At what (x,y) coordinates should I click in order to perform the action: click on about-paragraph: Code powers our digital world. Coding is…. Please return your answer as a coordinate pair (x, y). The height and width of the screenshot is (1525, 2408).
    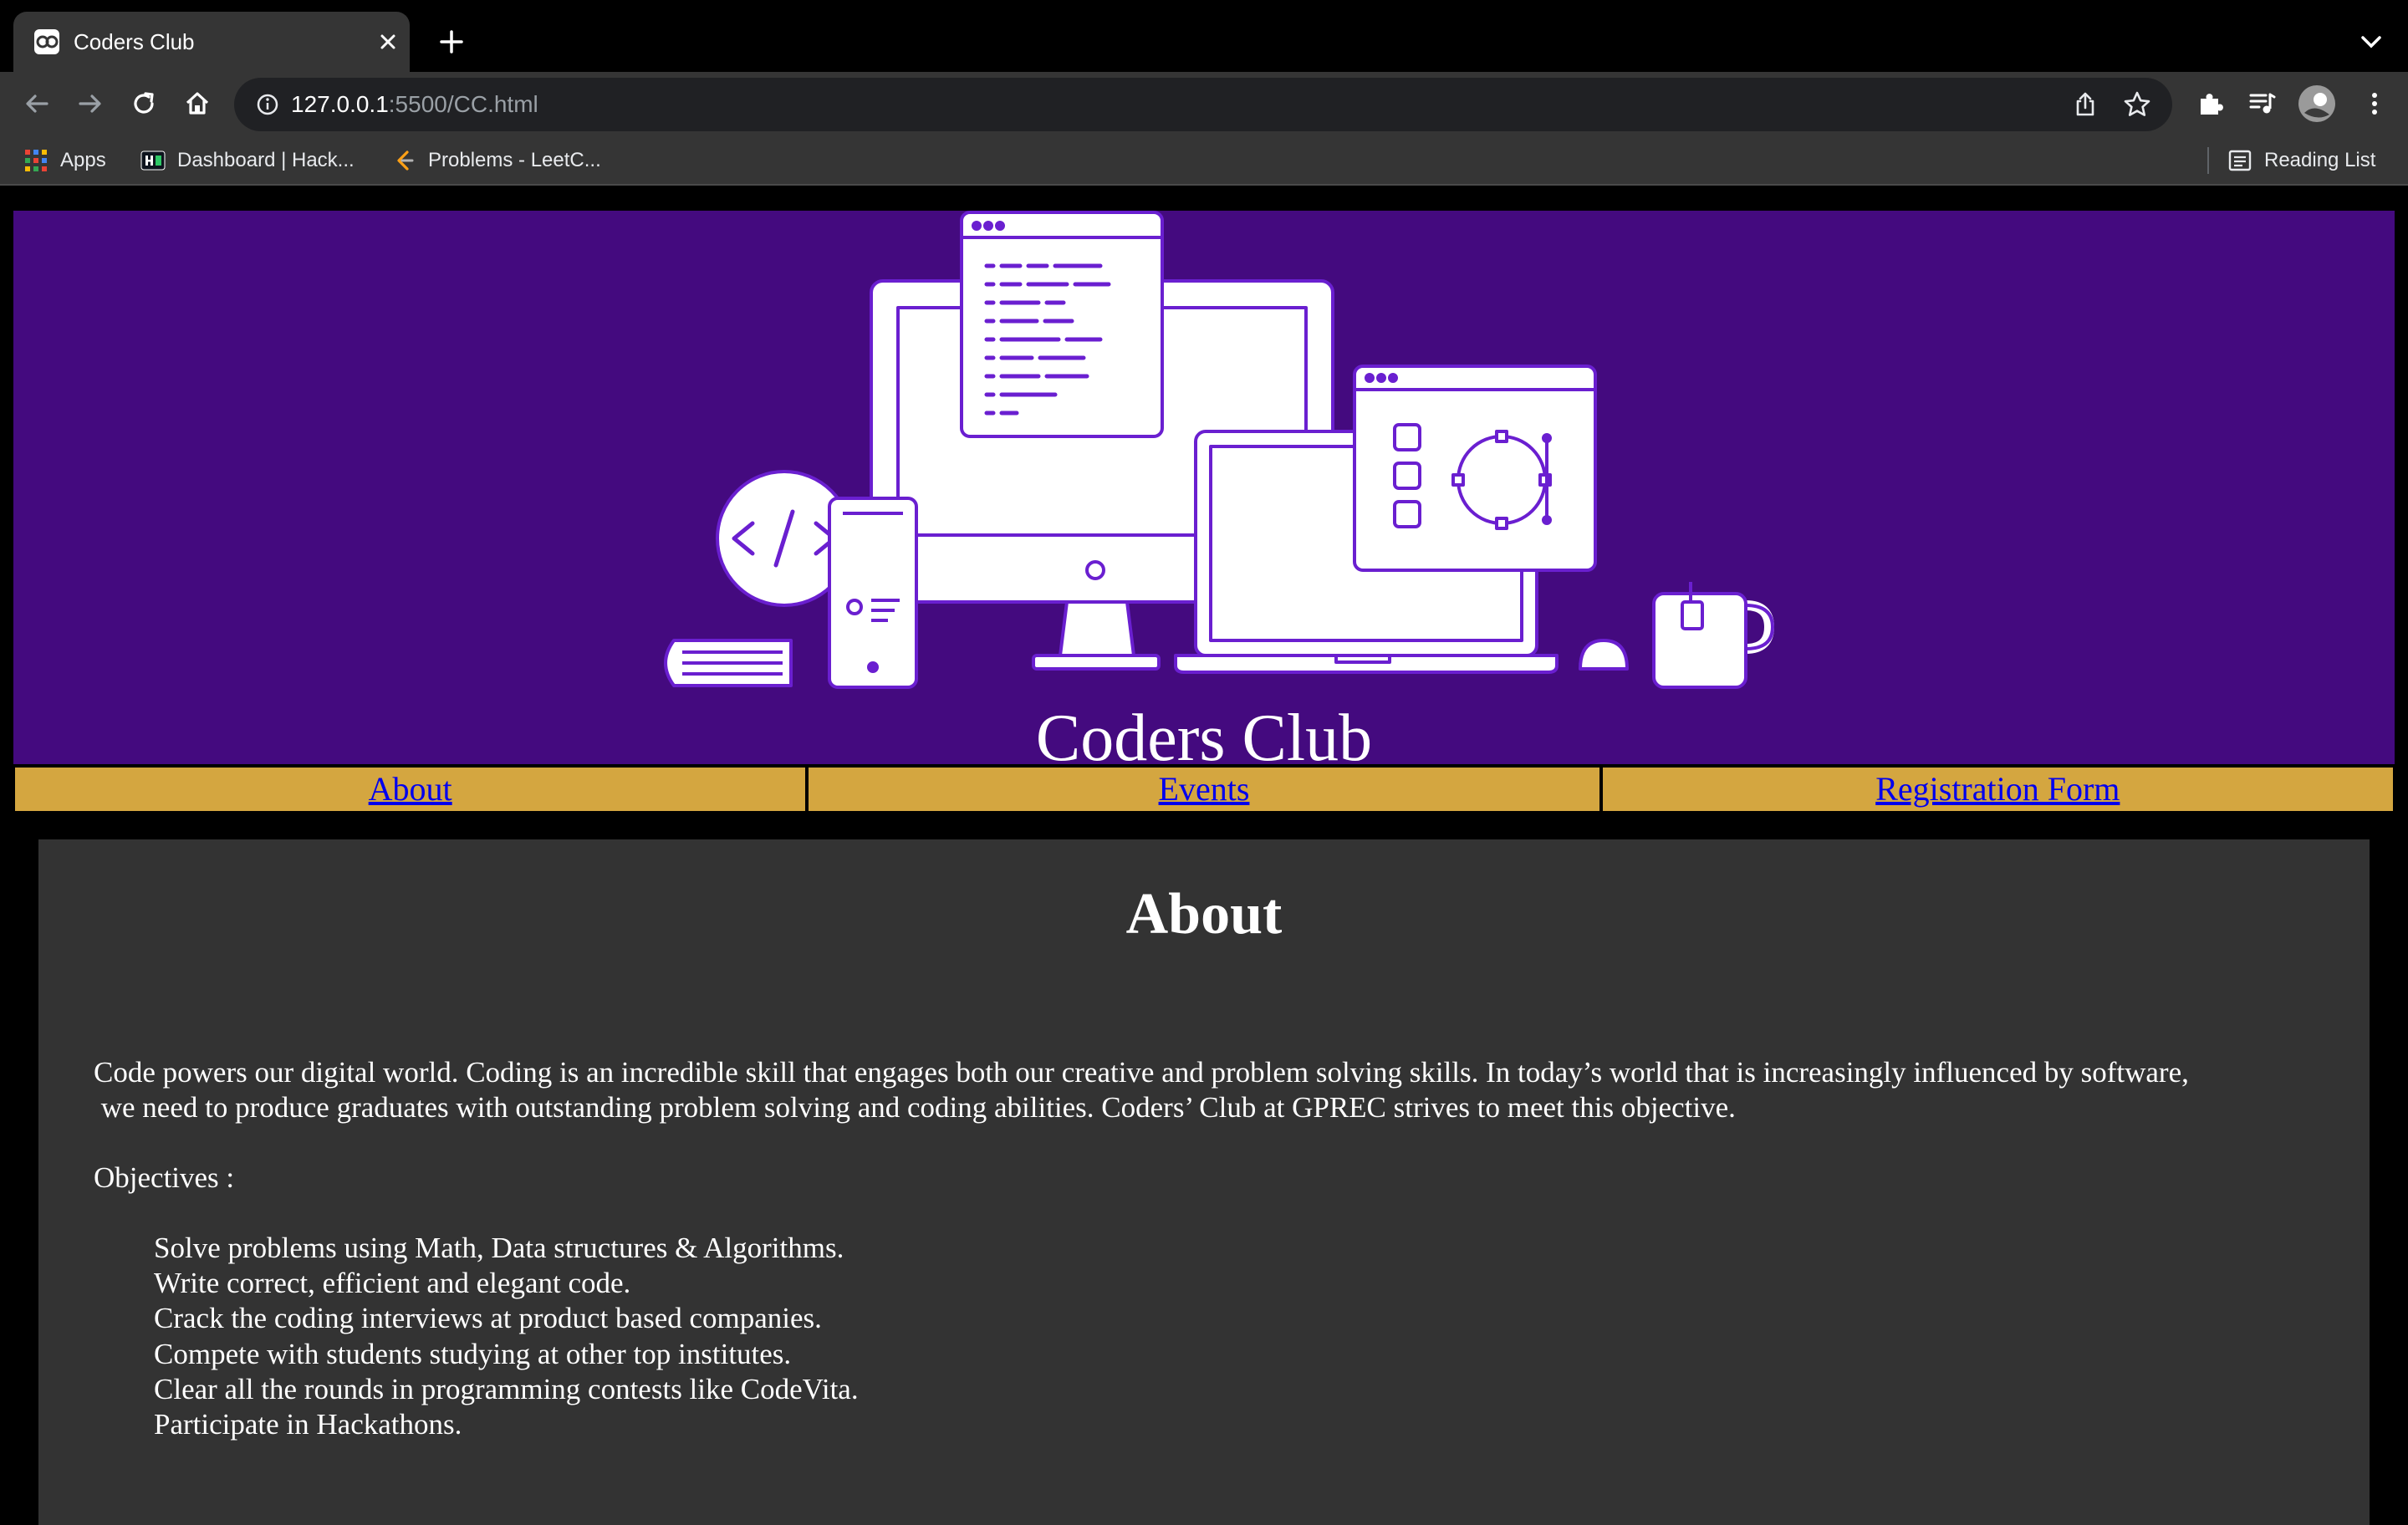
    Looking at the image, I should click on (1222, 1090).